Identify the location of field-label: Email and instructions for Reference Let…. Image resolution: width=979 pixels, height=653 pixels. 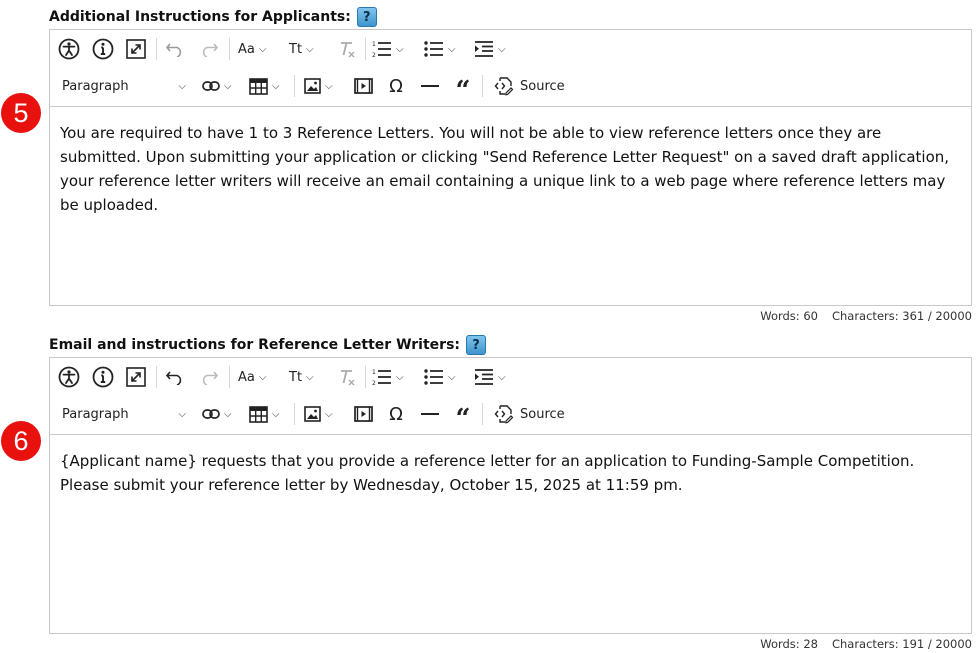
(268, 345).